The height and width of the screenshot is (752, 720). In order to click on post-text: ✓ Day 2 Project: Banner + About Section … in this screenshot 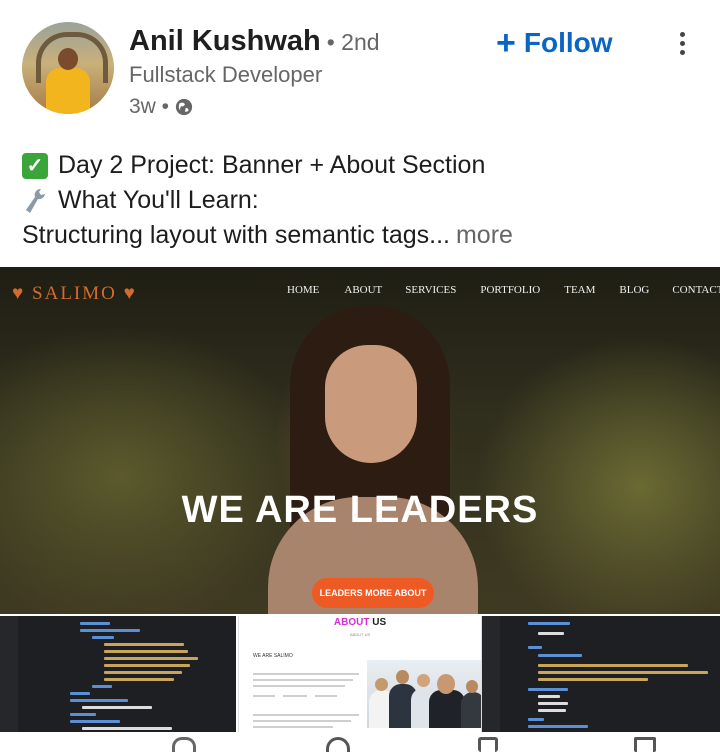, I will do `click(267, 200)`.